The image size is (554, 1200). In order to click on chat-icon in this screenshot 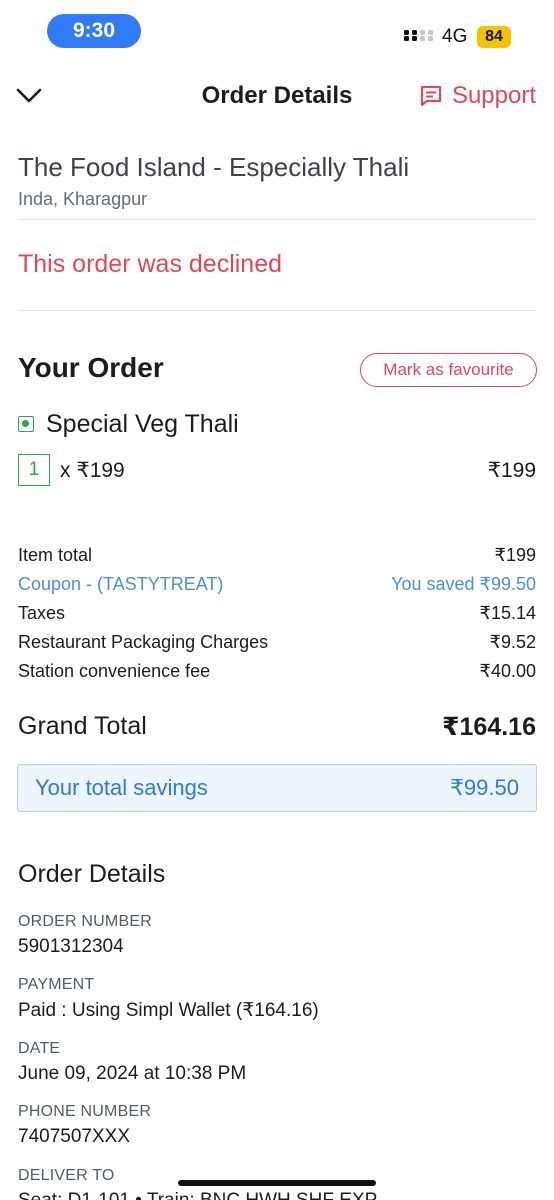, I will do `click(431, 96)`.